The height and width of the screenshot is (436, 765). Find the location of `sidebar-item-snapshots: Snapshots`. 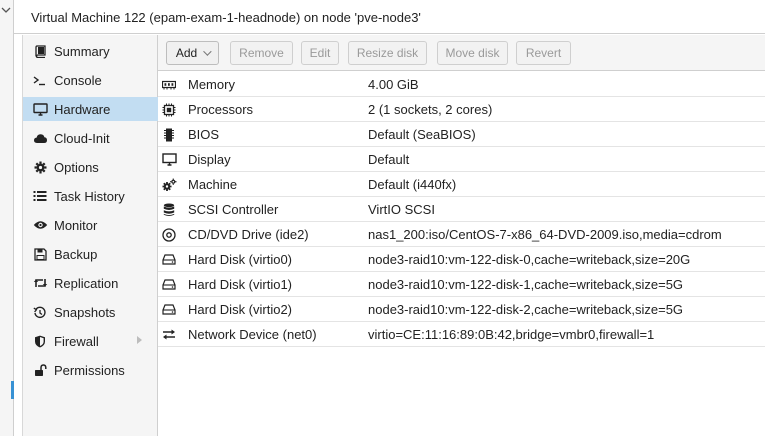

sidebar-item-snapshots: Snapshots is located at coordinates (90, 312).